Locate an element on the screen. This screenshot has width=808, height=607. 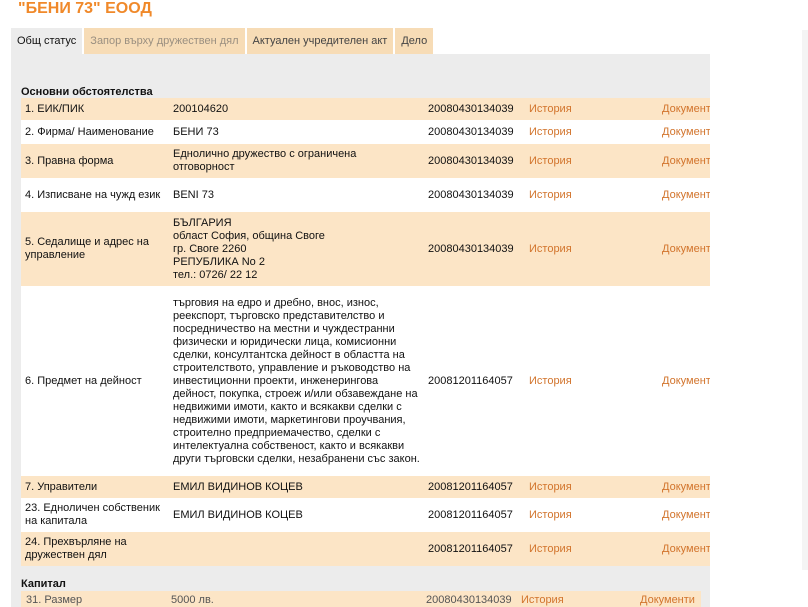
row-label: 2. Фирма/ Наименование is located at coordinates (95, 132).